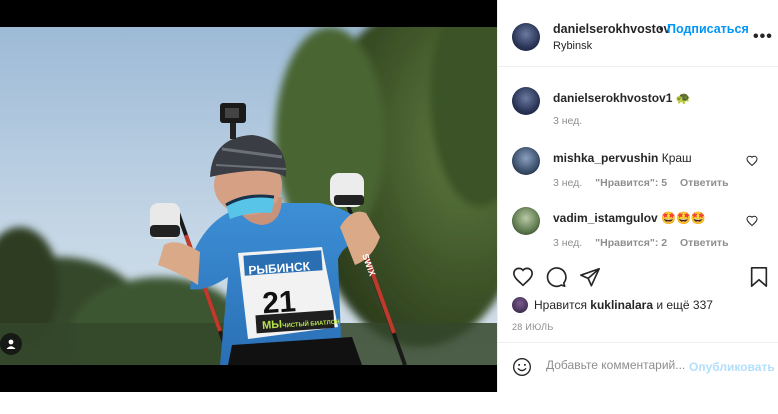 The height and width of the screenshot is (414, 778). What do you see at coordinates (522, 367) in the screenshot?
I see `emoji-smiley-icon` at bounding box center [522, 367].